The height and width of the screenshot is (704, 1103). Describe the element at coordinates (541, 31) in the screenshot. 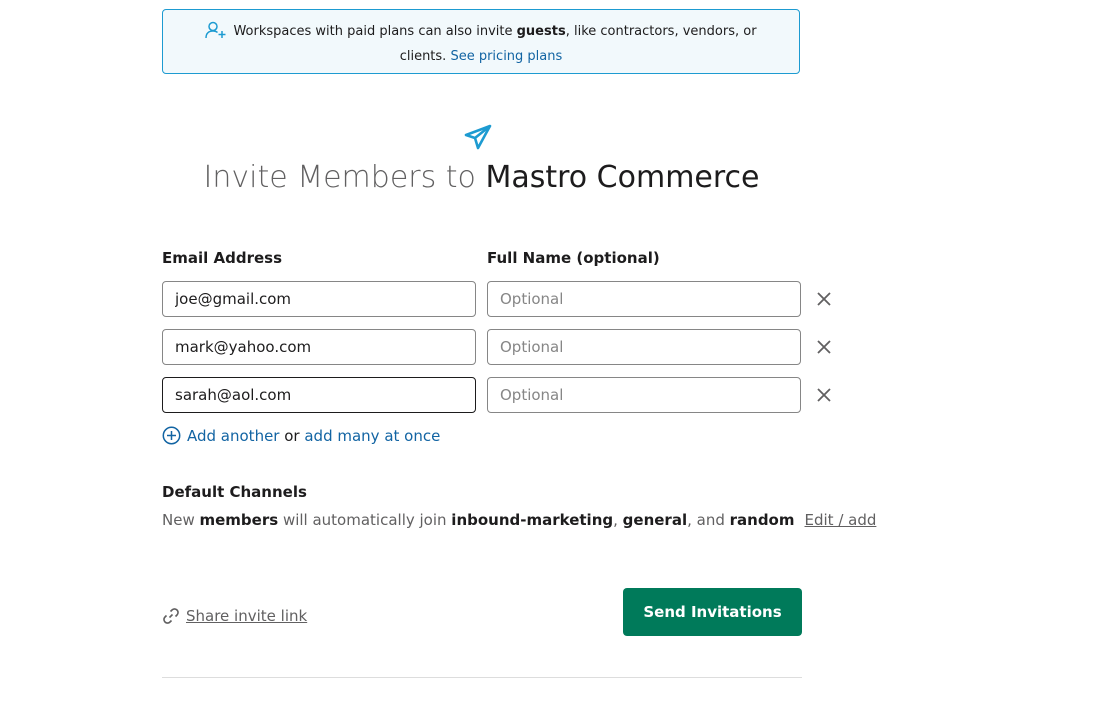

I see `banner-guests: guests` at that location.